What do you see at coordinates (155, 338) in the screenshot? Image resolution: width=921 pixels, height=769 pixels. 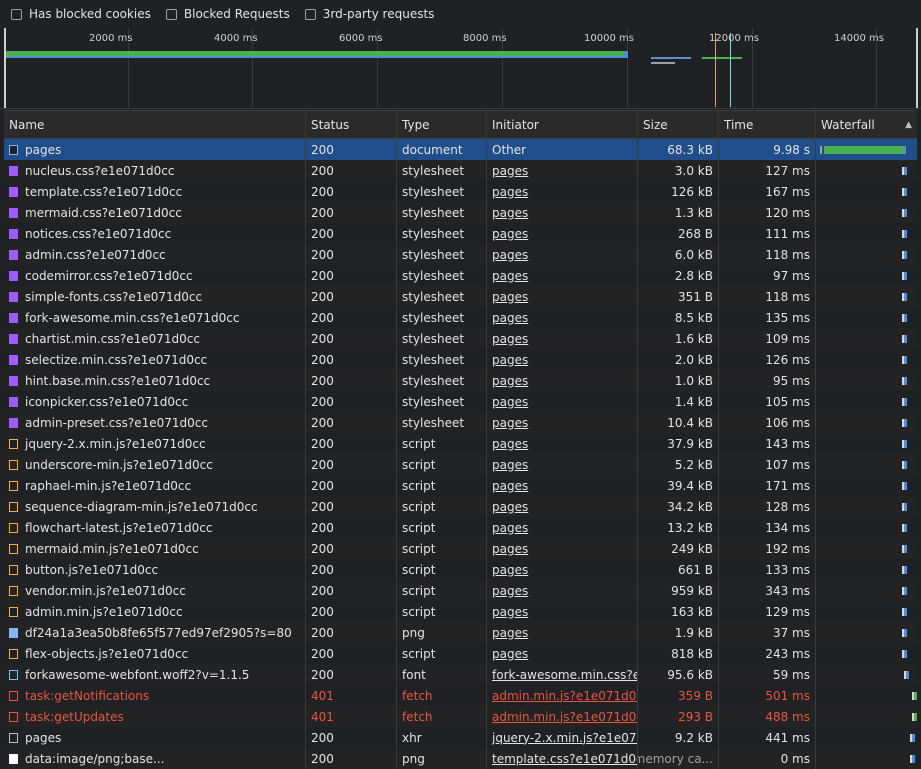 I see `cell-name: chartist.min.css?e1e071d0cc` at bounding box center [155, 338].